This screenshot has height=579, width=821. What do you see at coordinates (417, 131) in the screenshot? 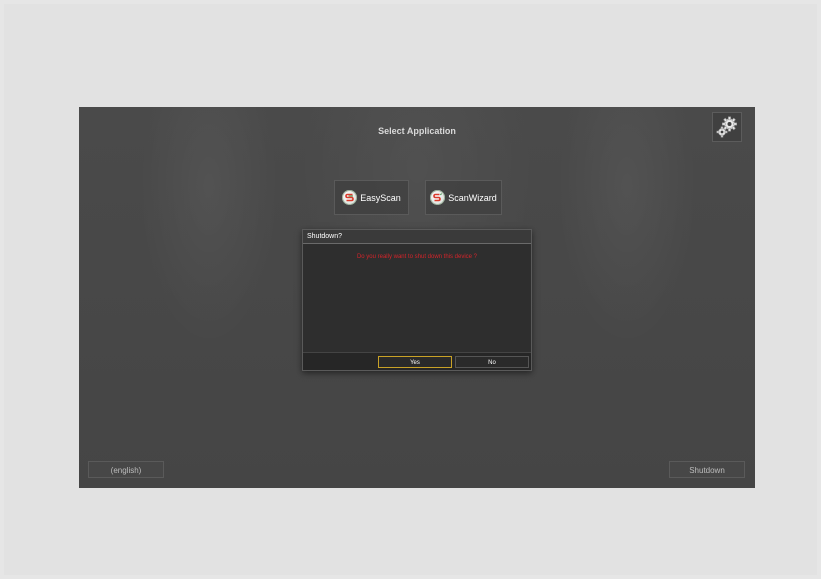
I see `page-title: Select Application` at bounding box center [417, 131].